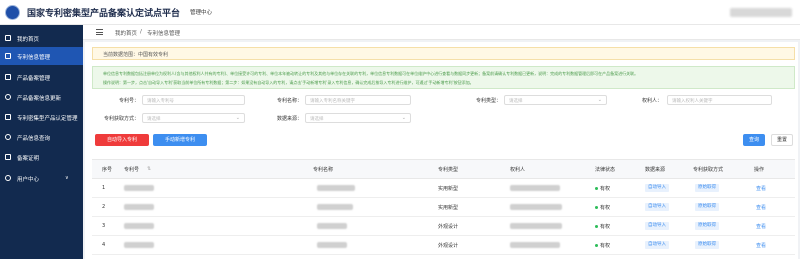  Describe the element at coordinates (104, 207) in the screenshot. I see `row-index: 2` at that location.